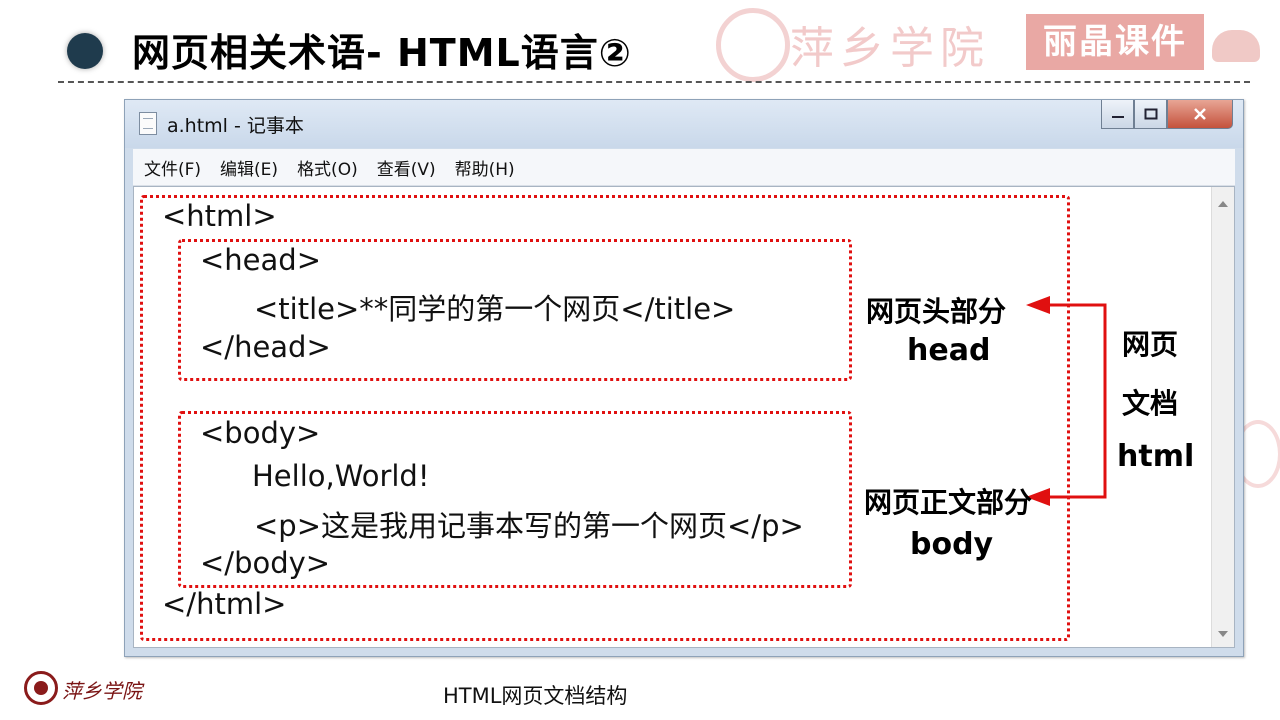  What do you see at coordinates (936, 311) in the screenshot?
I see `head-section-label: 网页头部分` at bounding box center [936, 311].